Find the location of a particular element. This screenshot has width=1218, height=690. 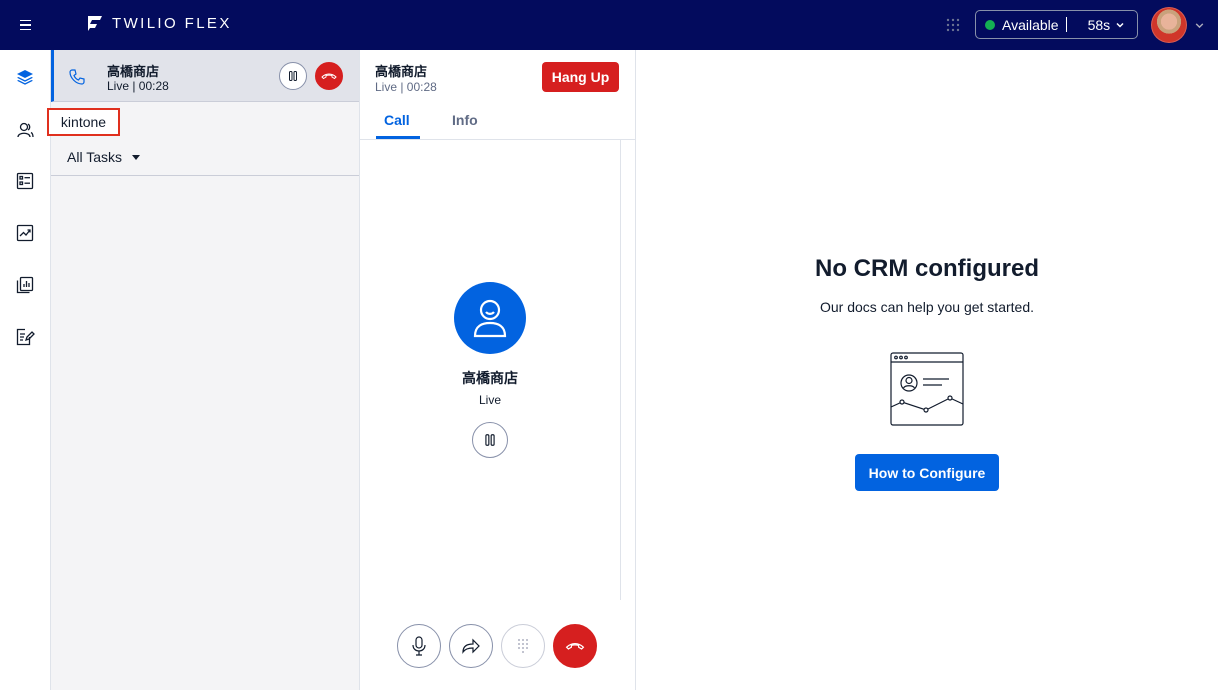

status-separator is located at coordinates (1066, 24).